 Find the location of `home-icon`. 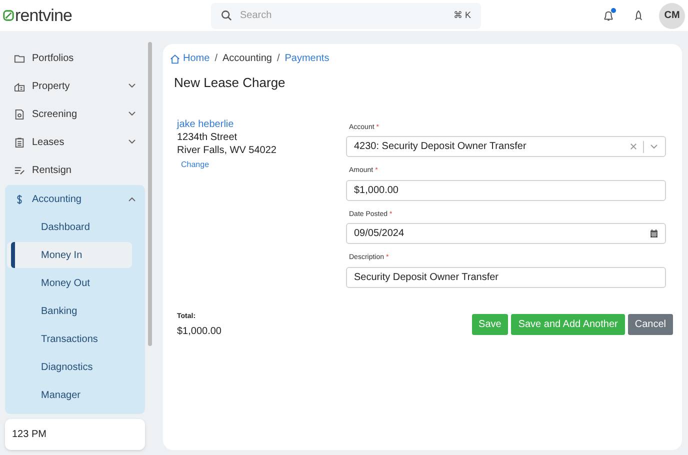

home-icon is located at coordinates (175, 59).